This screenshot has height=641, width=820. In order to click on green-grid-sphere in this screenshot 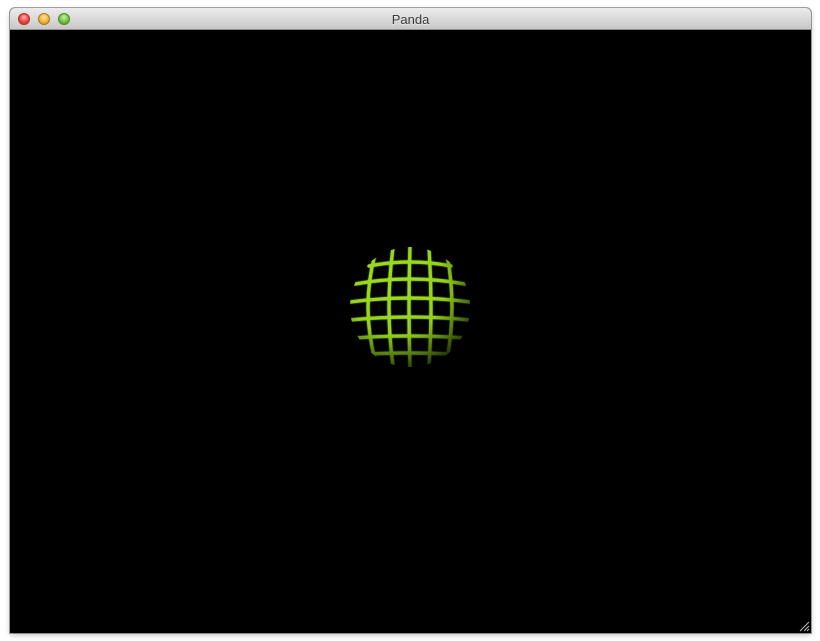, I will do `click(410, 307)`.